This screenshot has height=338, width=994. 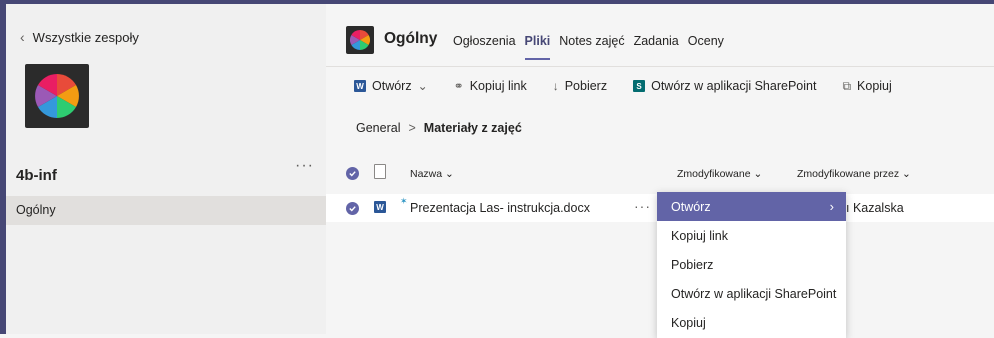 I want to click on chevron-left-icon: ‹, so click(x=22, y=37).